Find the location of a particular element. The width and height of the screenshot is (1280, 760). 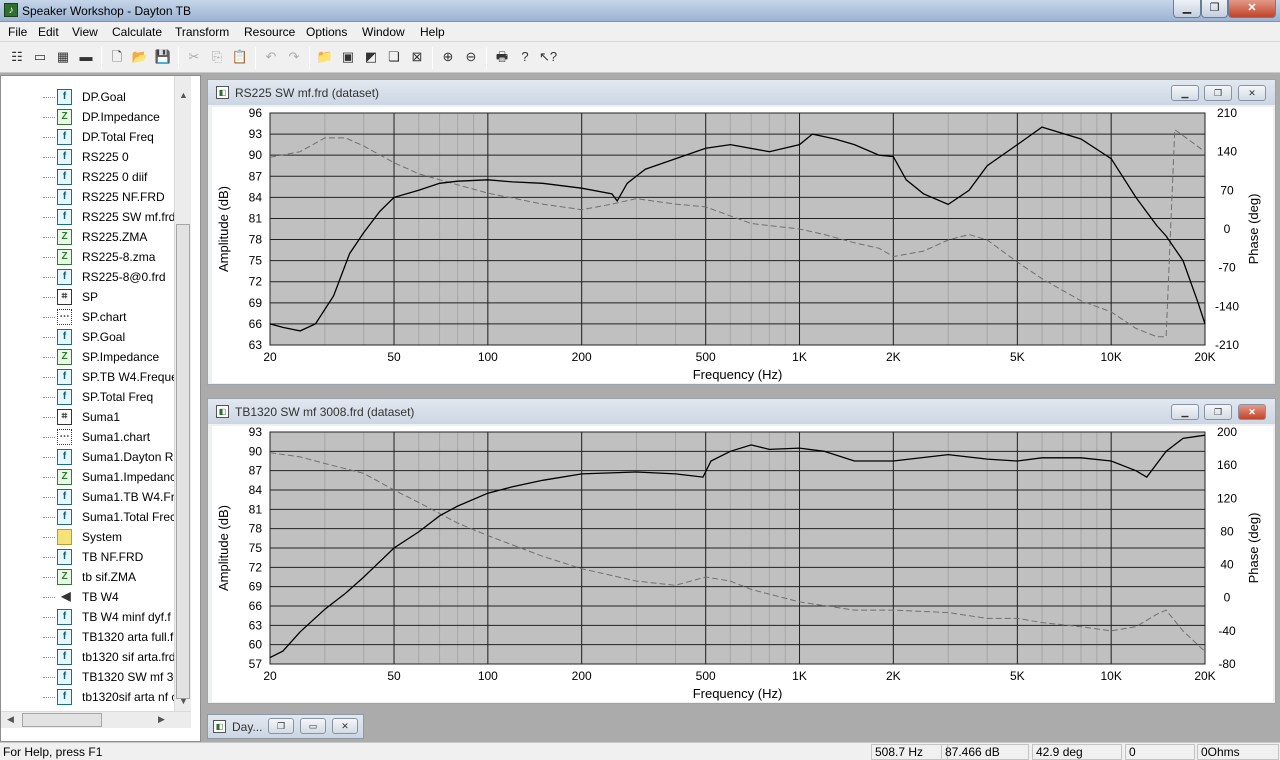

child-title-bar: ◧ TB1320 SW mf 3008.frd (dataset) ▁ ❐ ✕ is located at coordinates (741, 411).